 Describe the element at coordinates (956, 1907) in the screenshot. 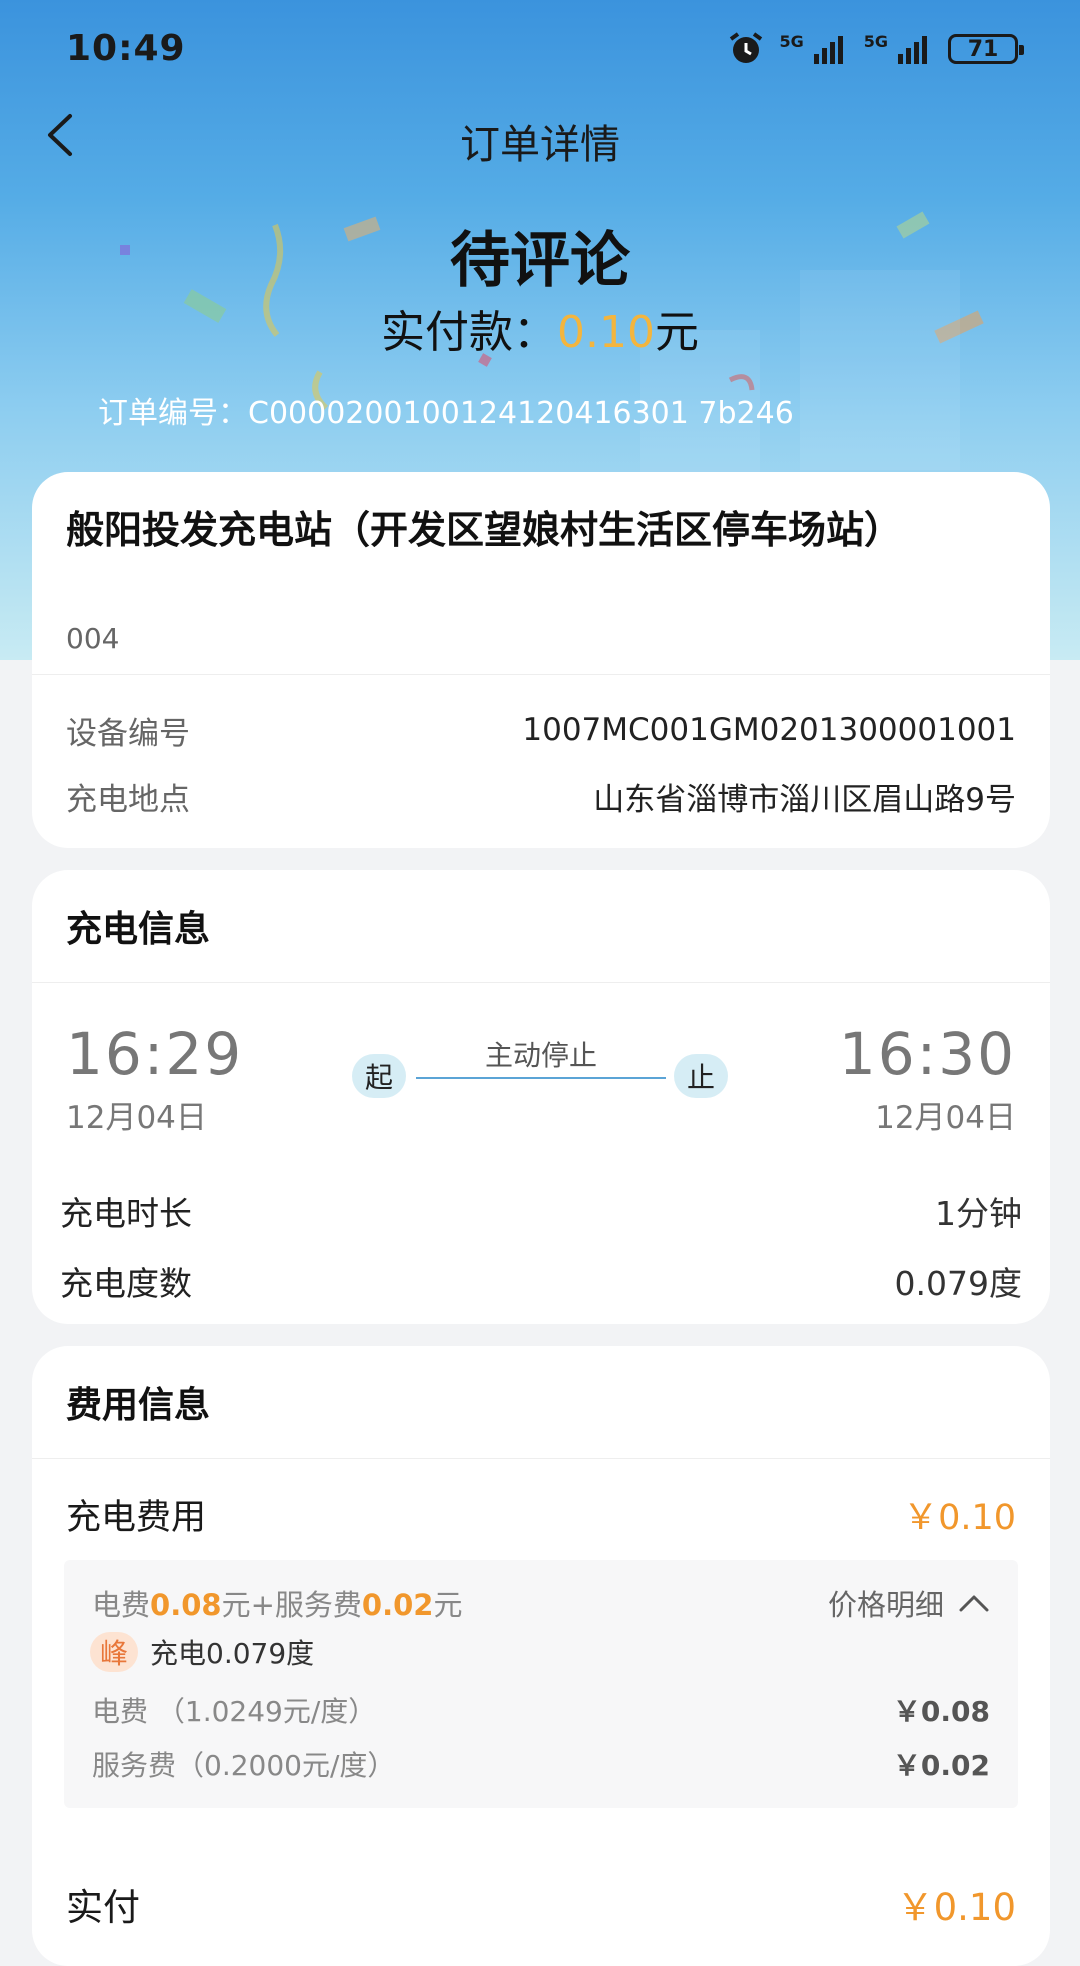

I see `paid-value: ￥0.10` at that location.